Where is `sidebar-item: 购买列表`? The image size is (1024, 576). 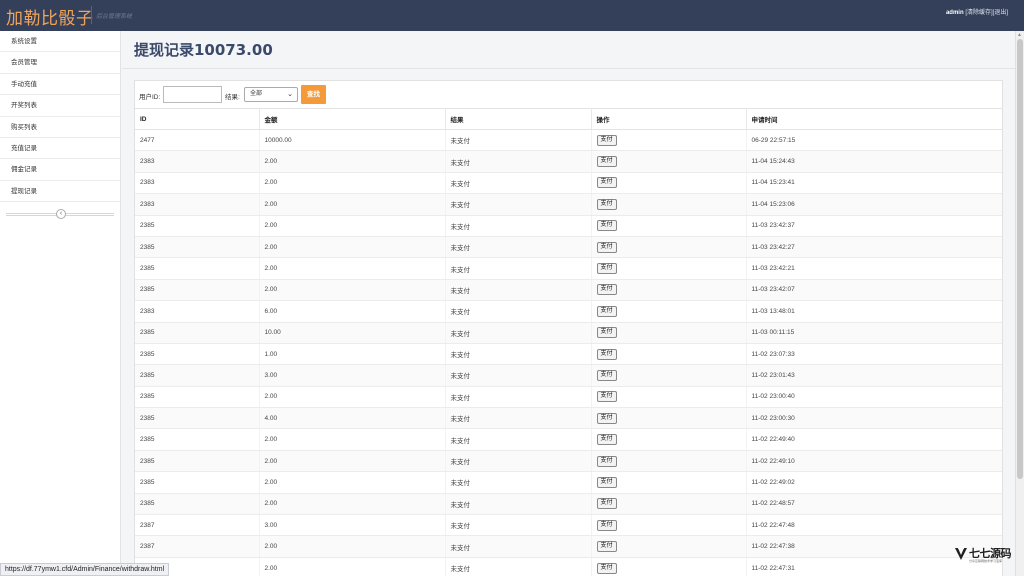
sidebar-item: 购买列表 is located at coordinates (60, 127).